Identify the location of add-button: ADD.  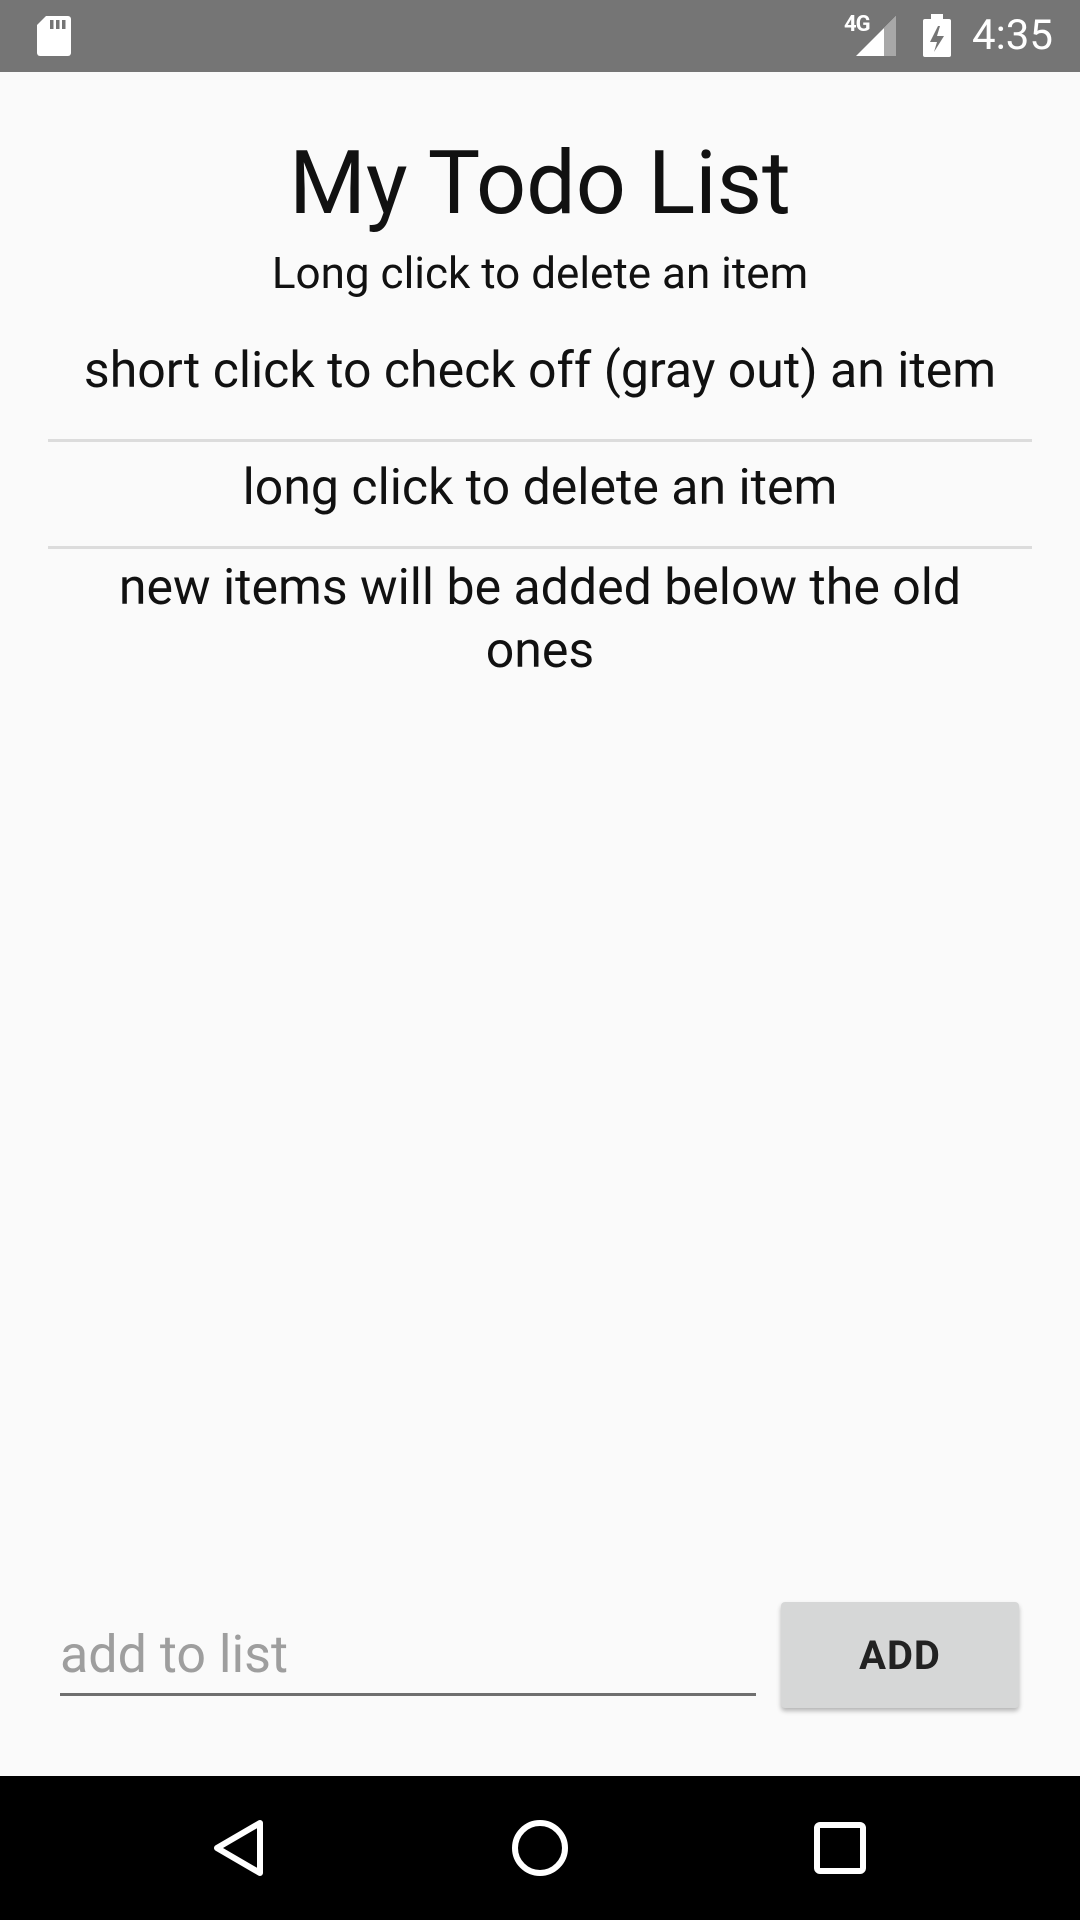
(900, 1655).